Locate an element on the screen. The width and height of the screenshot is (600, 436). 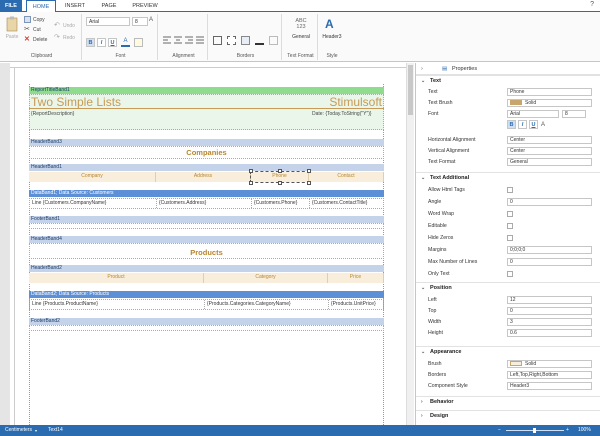
section-position: ⌄ Position is located at coordinates (508, 287).